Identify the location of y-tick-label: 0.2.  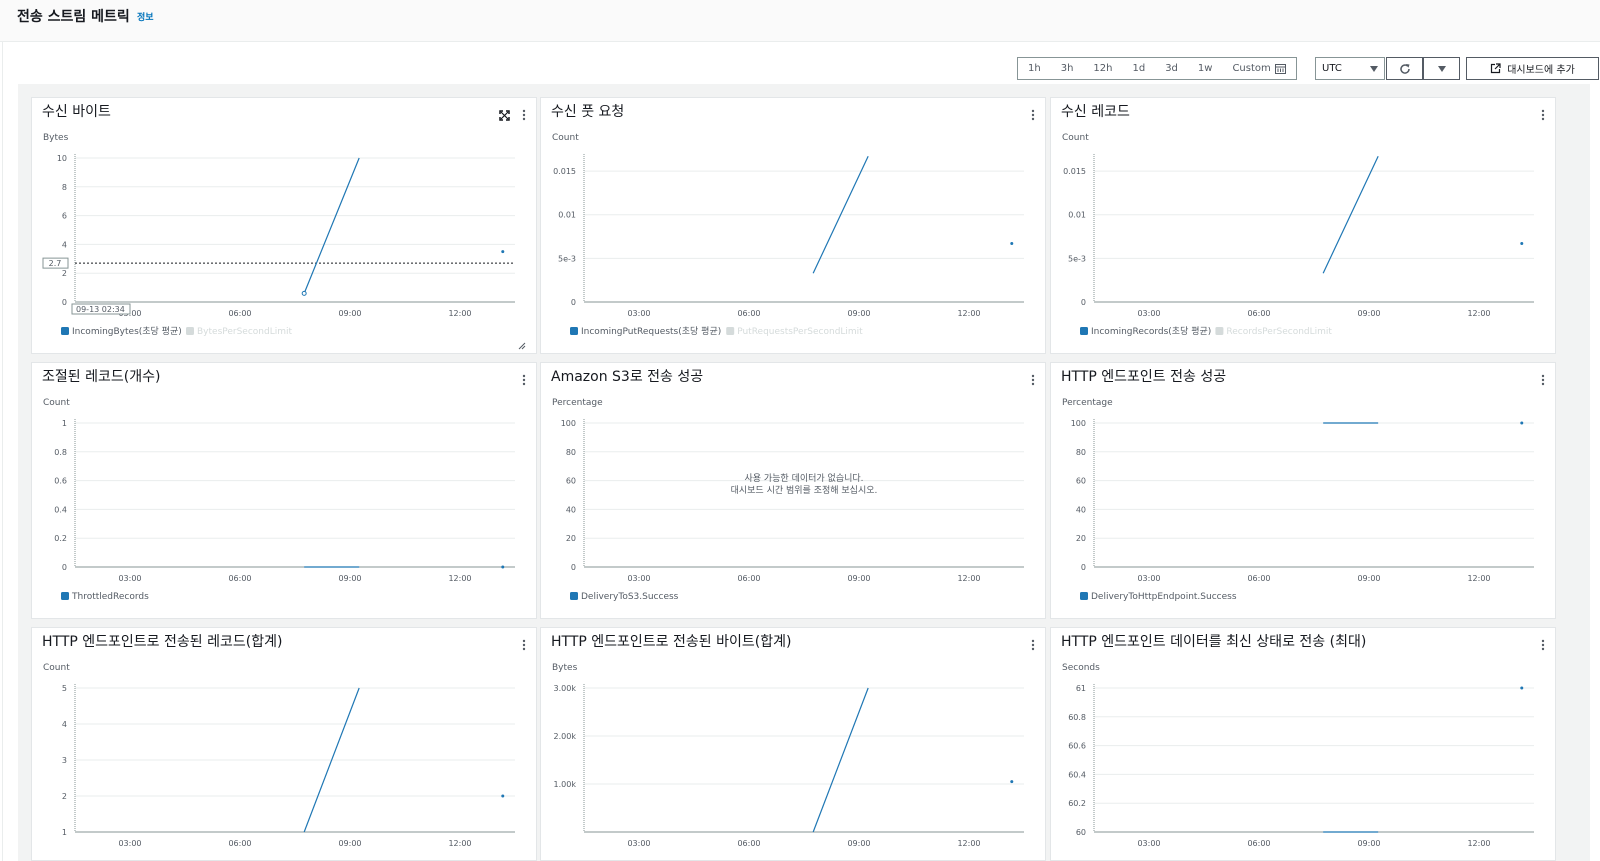
(60, 538).